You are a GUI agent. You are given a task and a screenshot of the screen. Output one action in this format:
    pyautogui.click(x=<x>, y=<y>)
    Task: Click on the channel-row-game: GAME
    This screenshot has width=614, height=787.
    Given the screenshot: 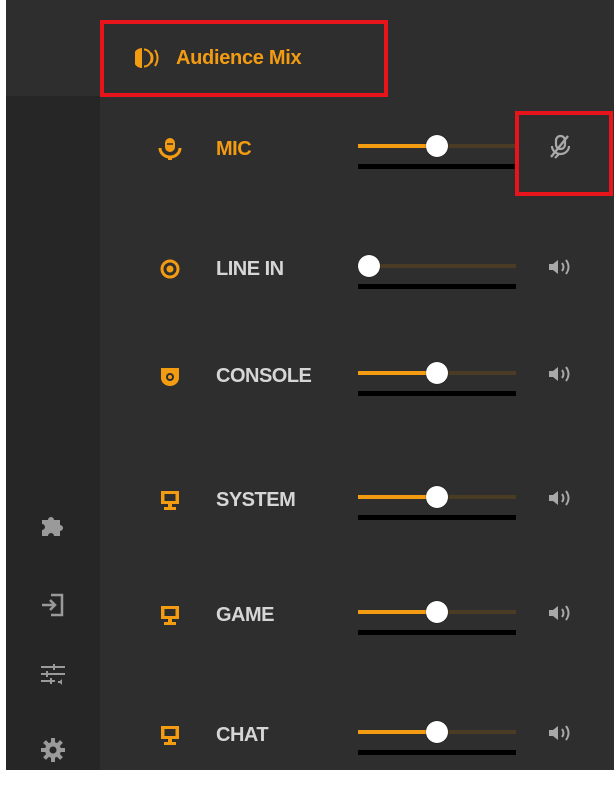 What is the action you would take?
    pyautogui.click(x=357, y=615)
    